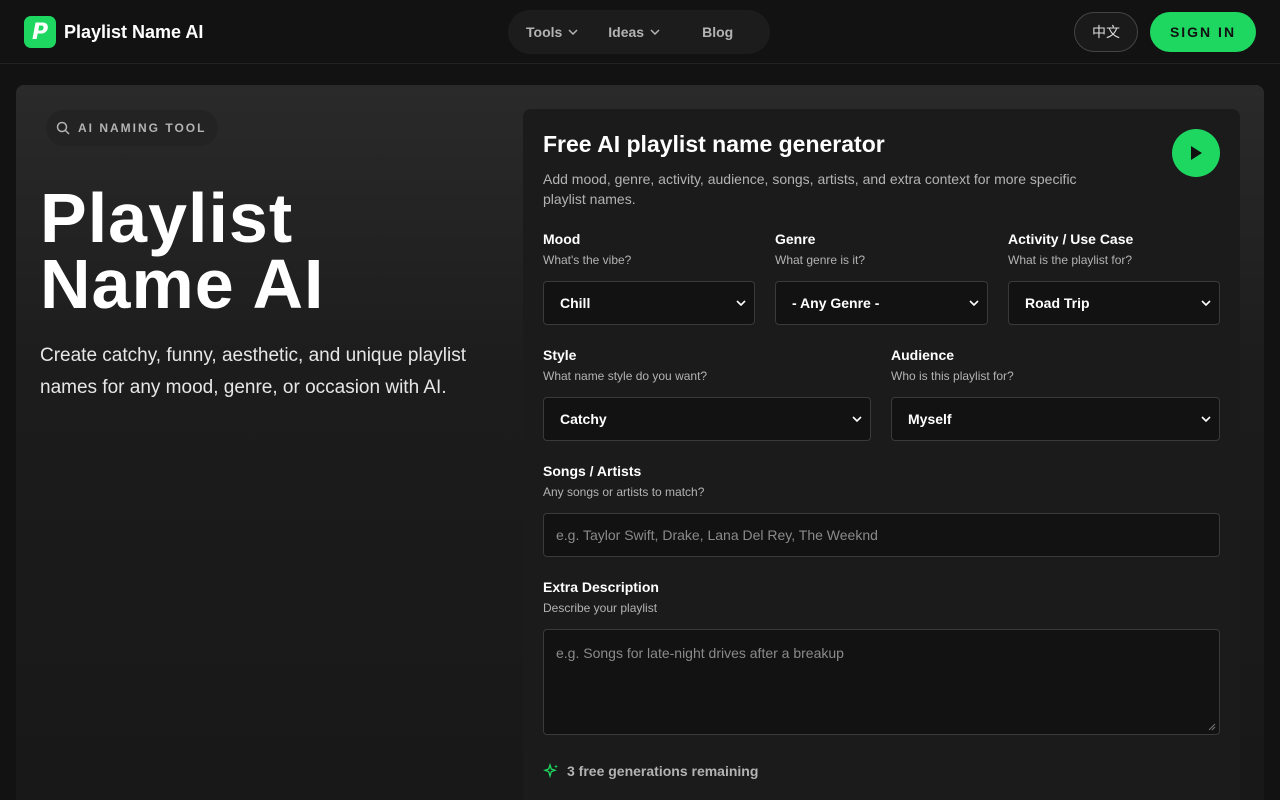 The image size is (1280, 800). I want to click on activity-label: Activity / Use Case, so click(1071, 239).